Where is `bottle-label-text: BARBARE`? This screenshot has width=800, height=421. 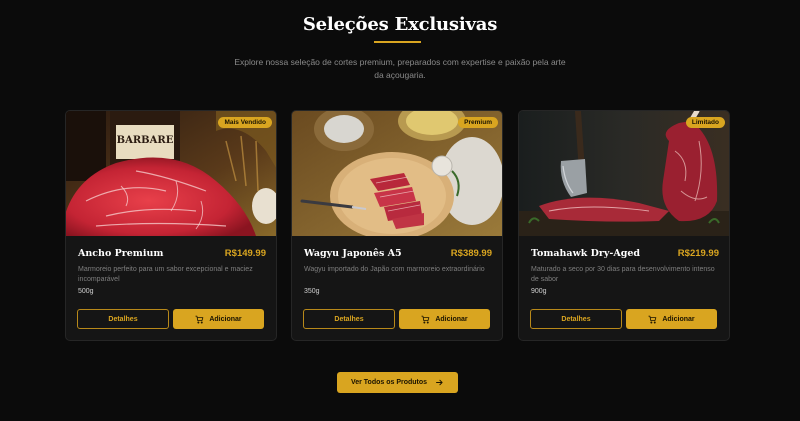
bottle-label-text: BARBARE is located at coordinates (145, 140).